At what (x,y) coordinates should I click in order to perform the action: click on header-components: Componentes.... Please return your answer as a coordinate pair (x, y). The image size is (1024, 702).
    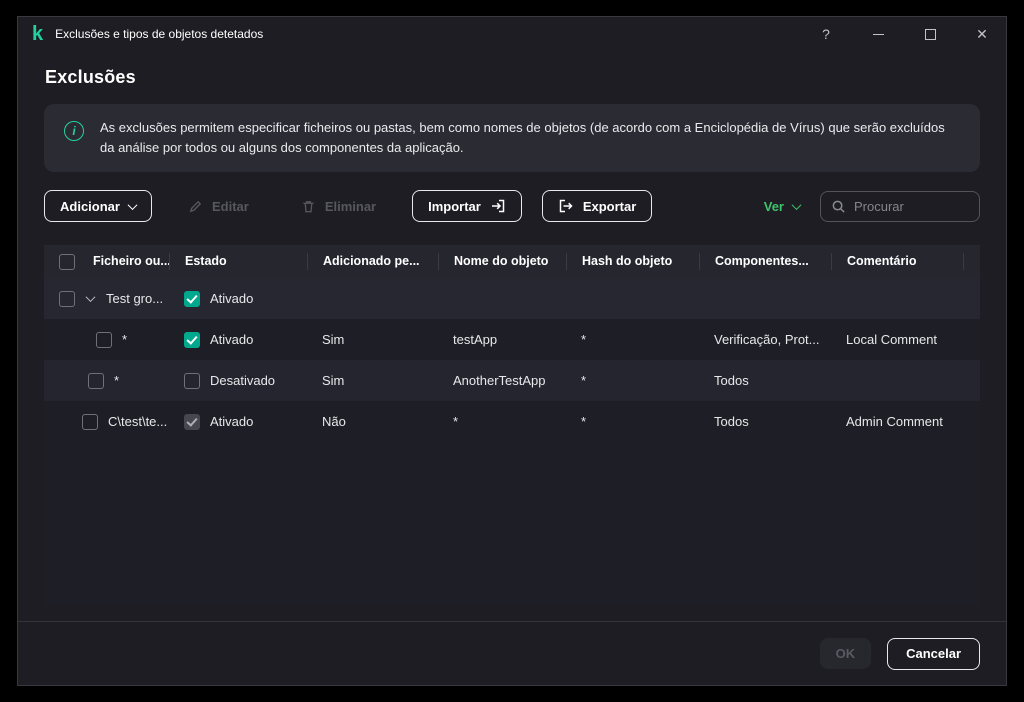
    Looking at the image, I should click on (765, 262).